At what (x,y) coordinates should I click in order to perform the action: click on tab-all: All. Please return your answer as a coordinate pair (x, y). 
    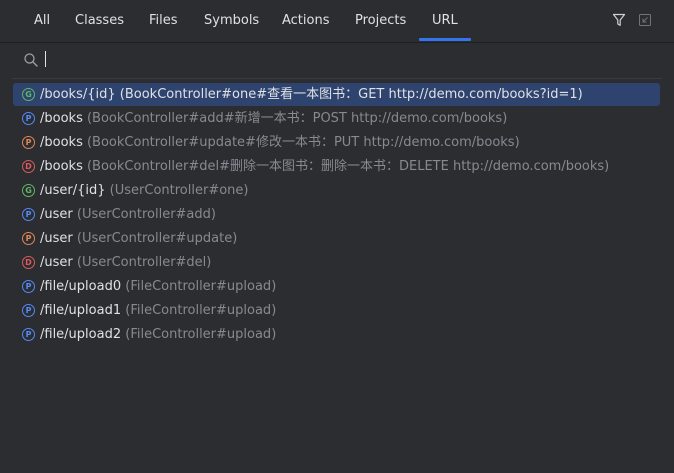
    Looking at the image, I should click on (42, 21).